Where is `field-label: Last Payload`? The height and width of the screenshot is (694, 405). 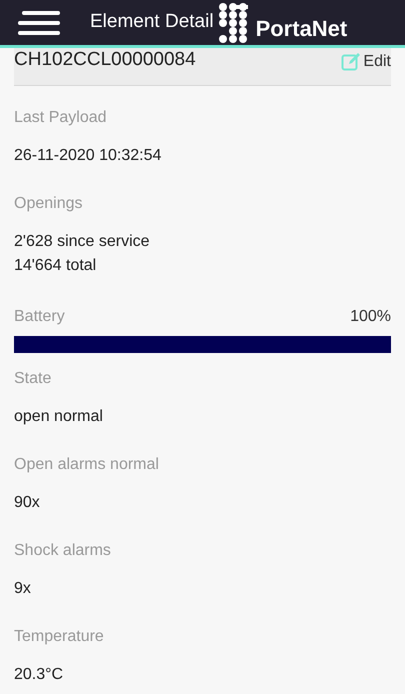
field-label: Last Payload is located at coordinates (61, 118).